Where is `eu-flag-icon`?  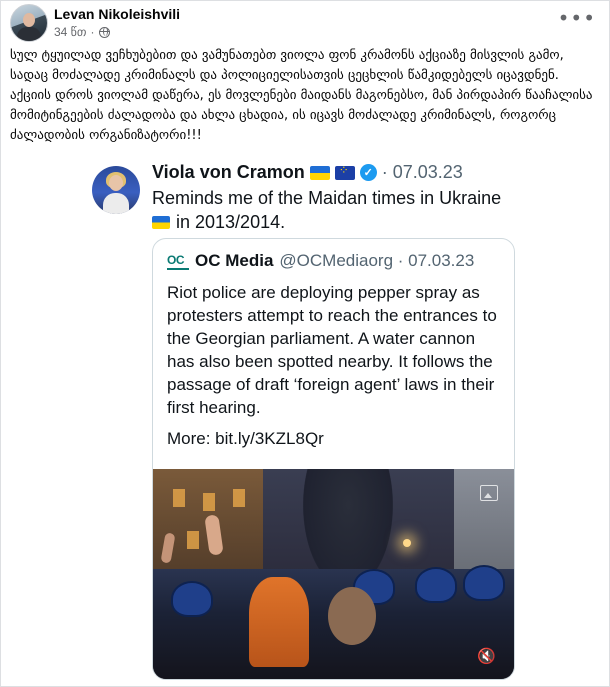 eu-flag-icon is located at coordinates (344, 171).